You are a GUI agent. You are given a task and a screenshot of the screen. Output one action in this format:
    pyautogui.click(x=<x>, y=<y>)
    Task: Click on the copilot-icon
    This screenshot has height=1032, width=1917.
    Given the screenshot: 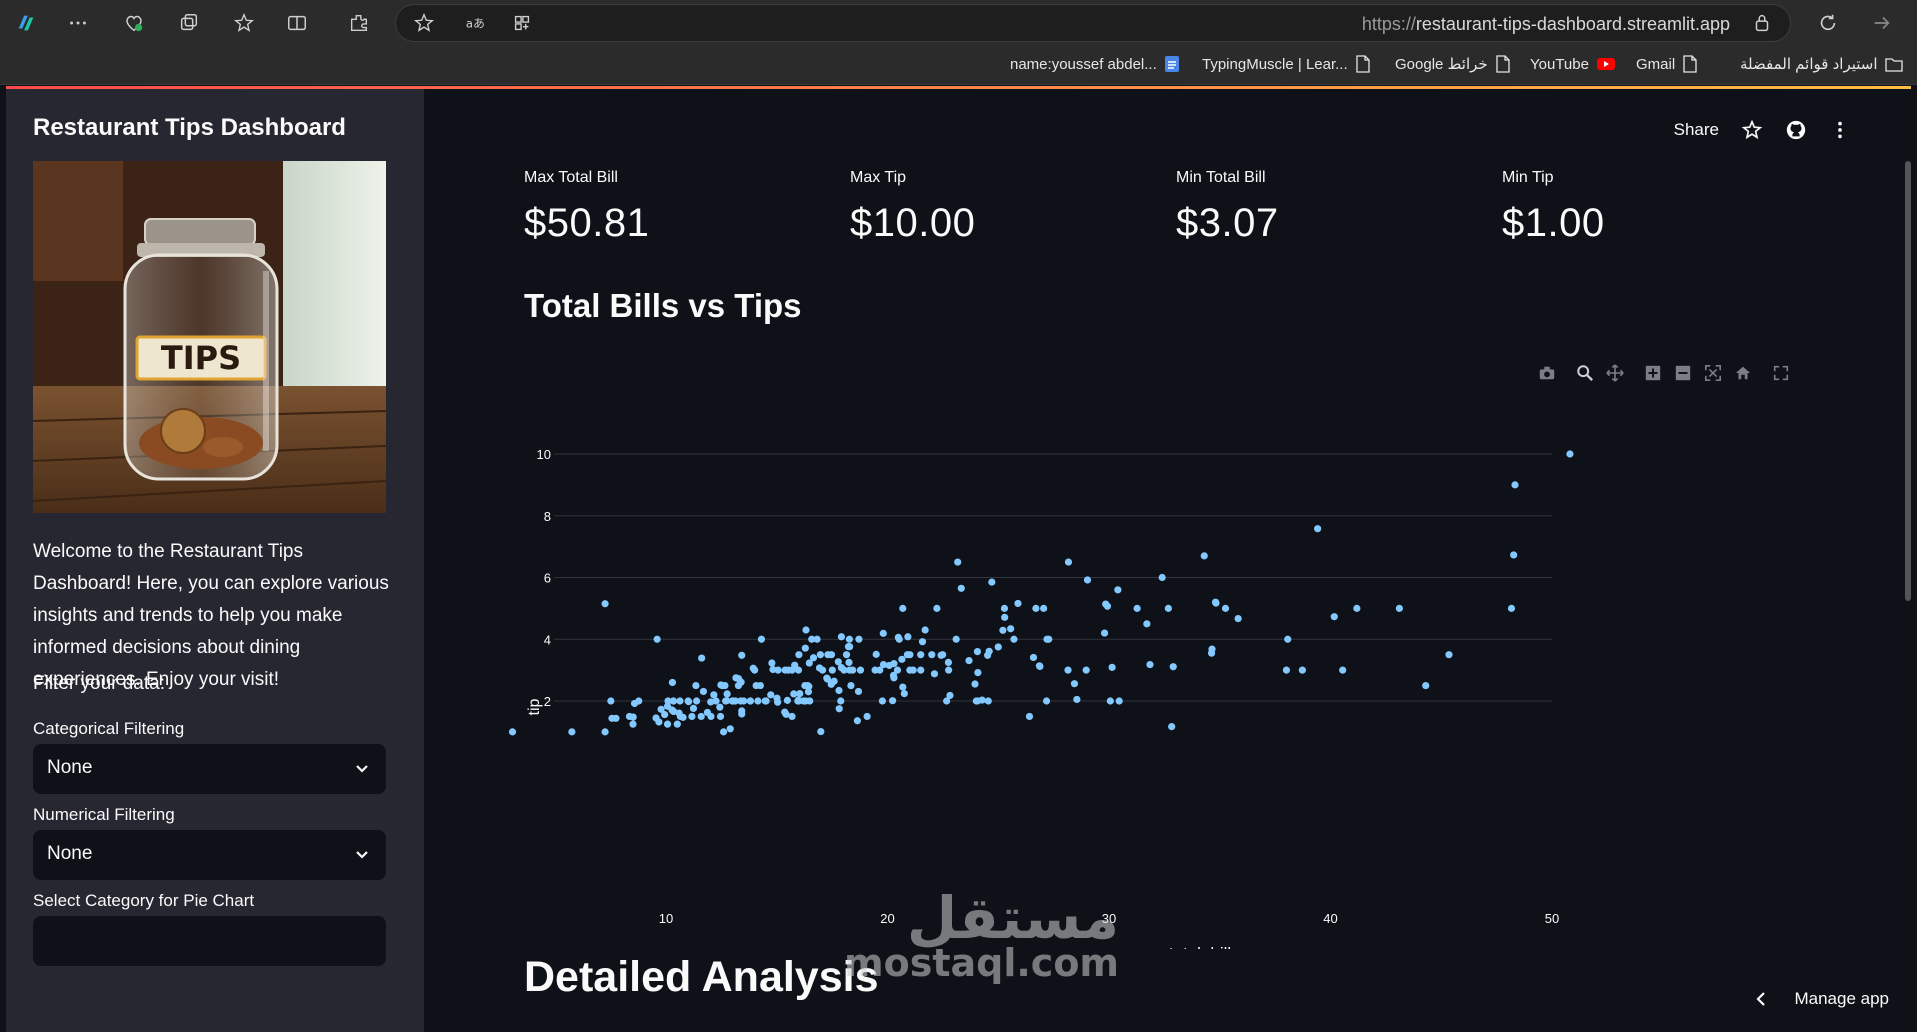 What is the action you would take?
    pyautogui.click(x=26, y=23)
    